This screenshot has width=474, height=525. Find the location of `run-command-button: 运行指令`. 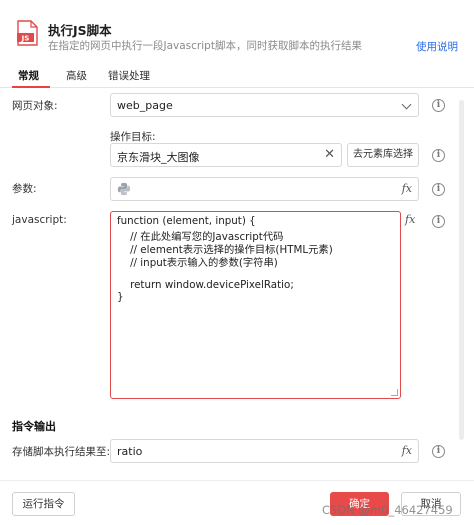

run-command-button: 运行指令 is located at coordinates (43, 504).